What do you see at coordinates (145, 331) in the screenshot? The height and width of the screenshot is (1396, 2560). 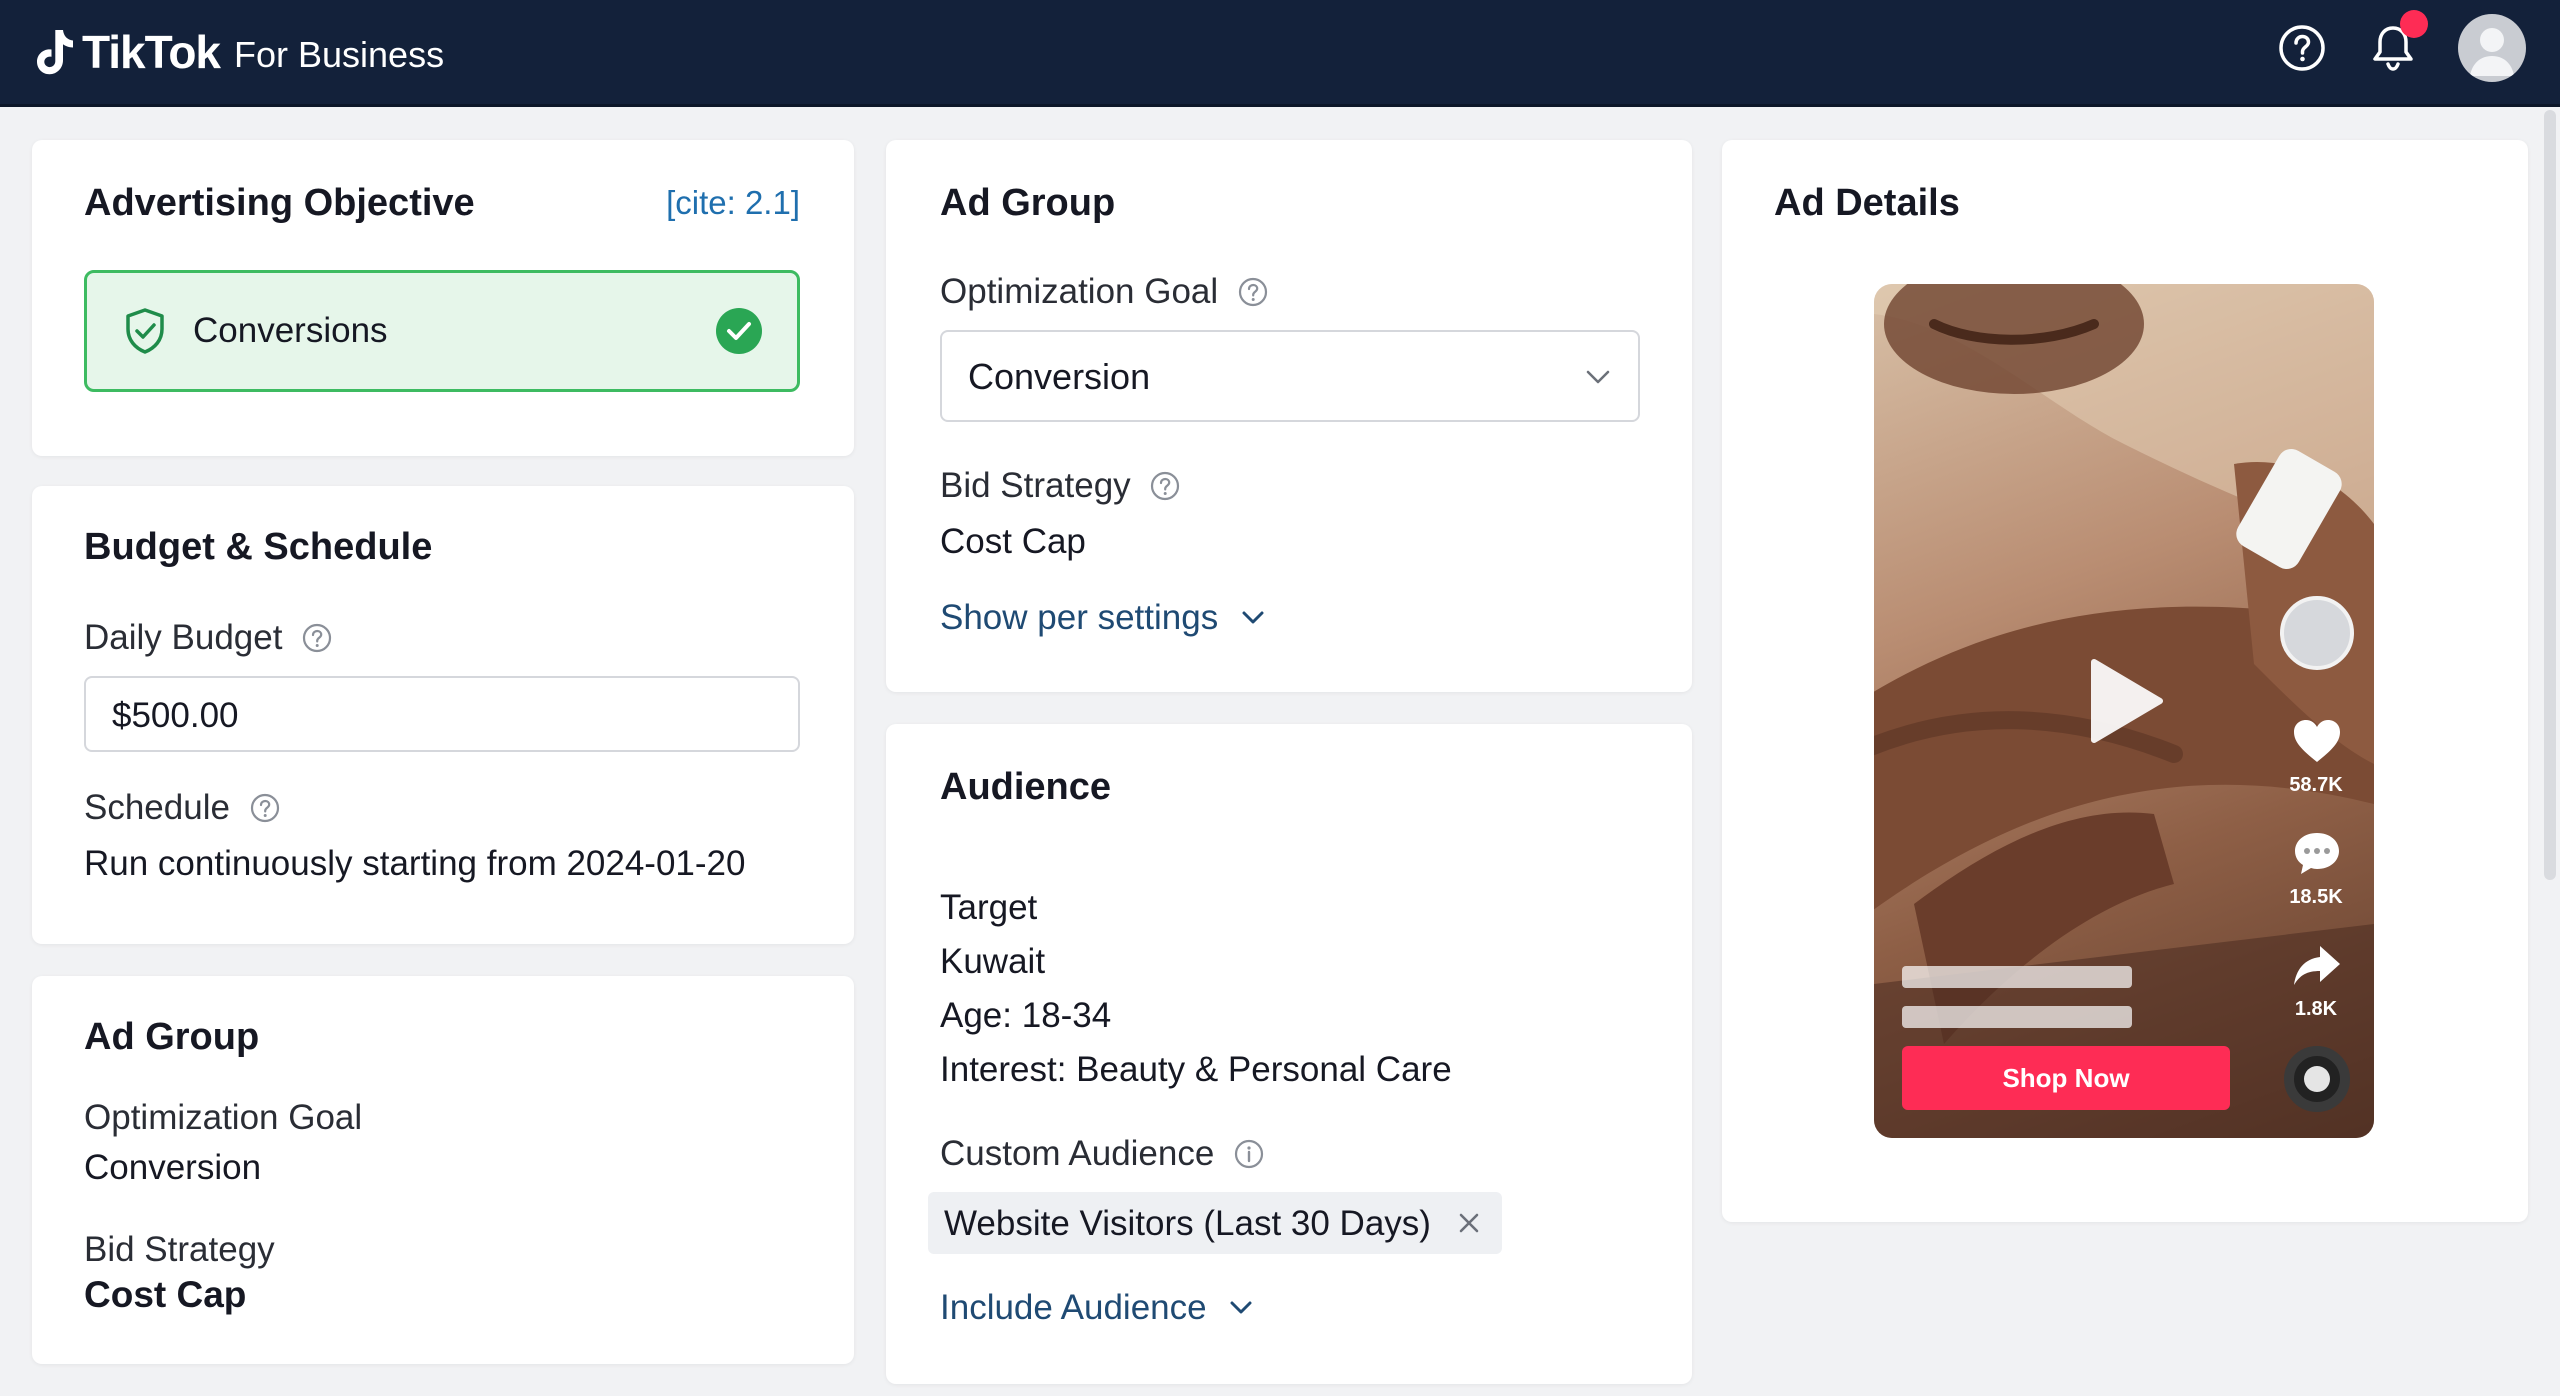 I see `shield-icon` at bounding box center [145, 331].